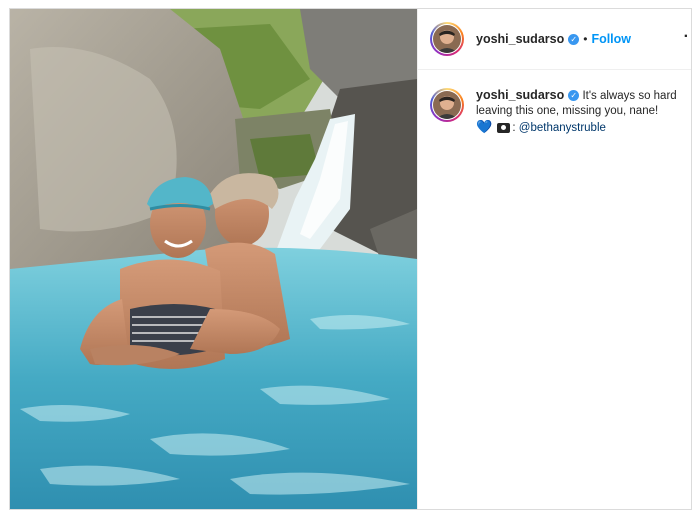 The image size is (700, 519). Describe the element at coordinates (520, 95) in the screenshot. I see `caption-username: yoshi_sudarso` at that location.